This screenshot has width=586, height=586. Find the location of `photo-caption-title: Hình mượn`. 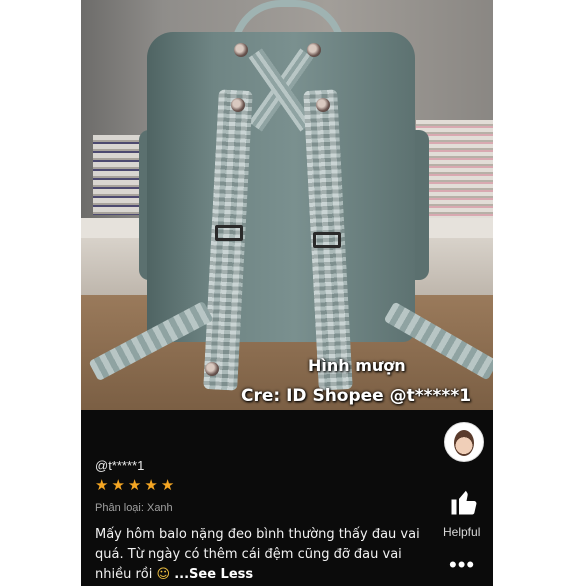

photo-caption-title: Hình mượn is located at coordinates (357, 365).